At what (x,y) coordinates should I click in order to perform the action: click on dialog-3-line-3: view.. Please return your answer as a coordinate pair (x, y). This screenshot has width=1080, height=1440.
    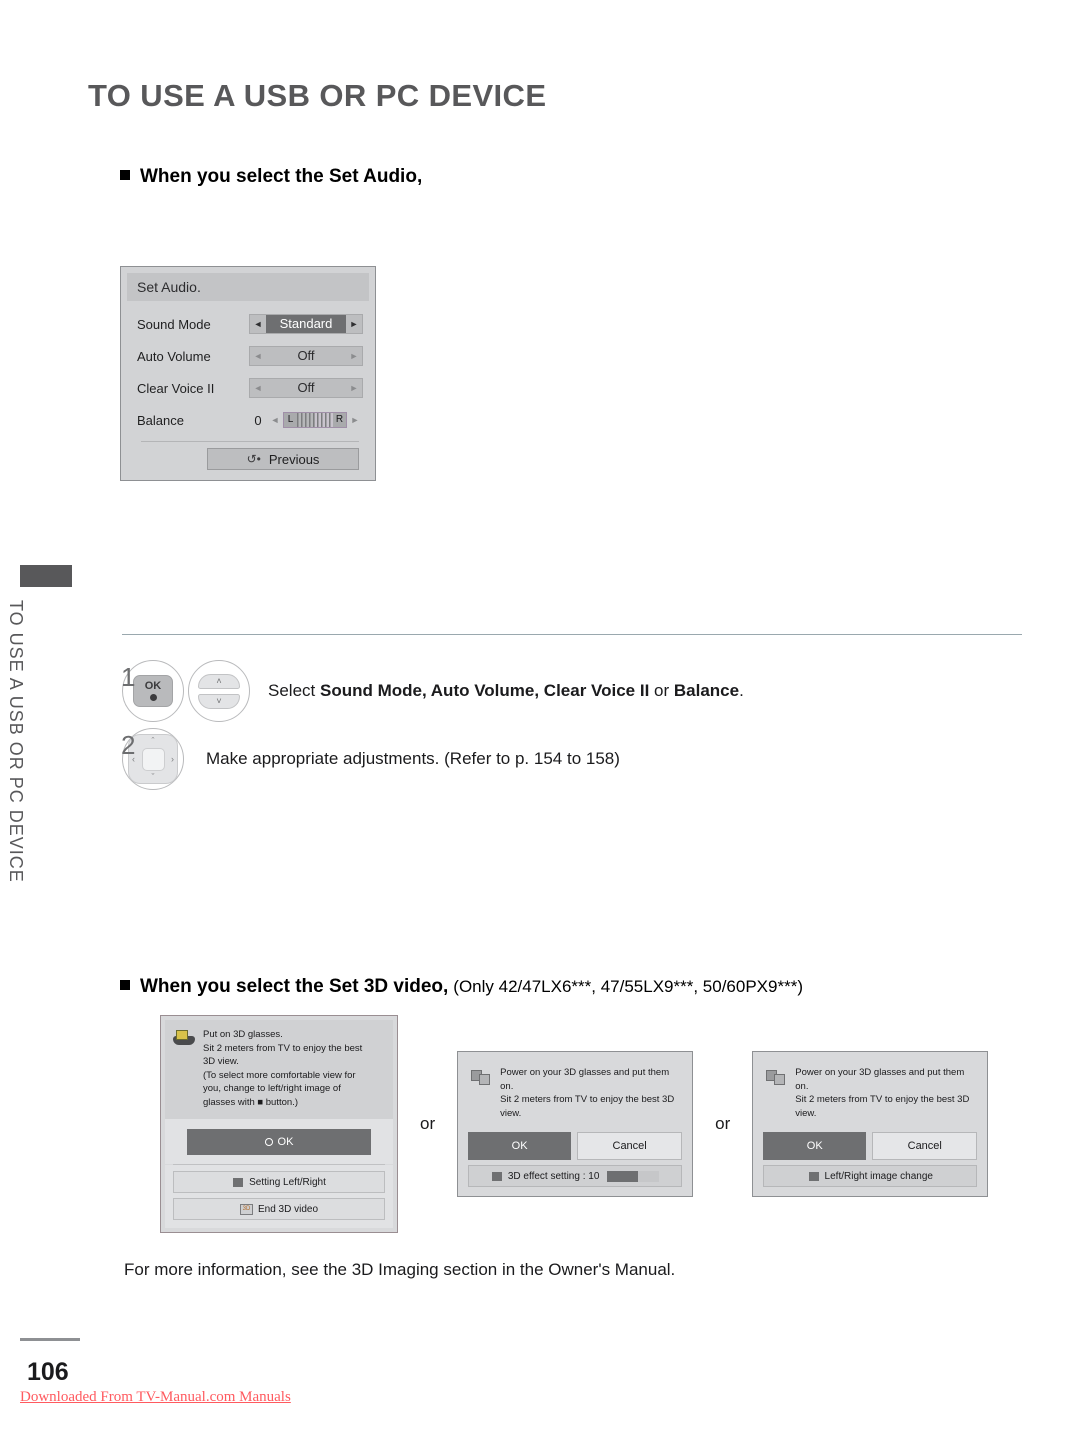
    Looking at the image, I should click on (806, 1113).